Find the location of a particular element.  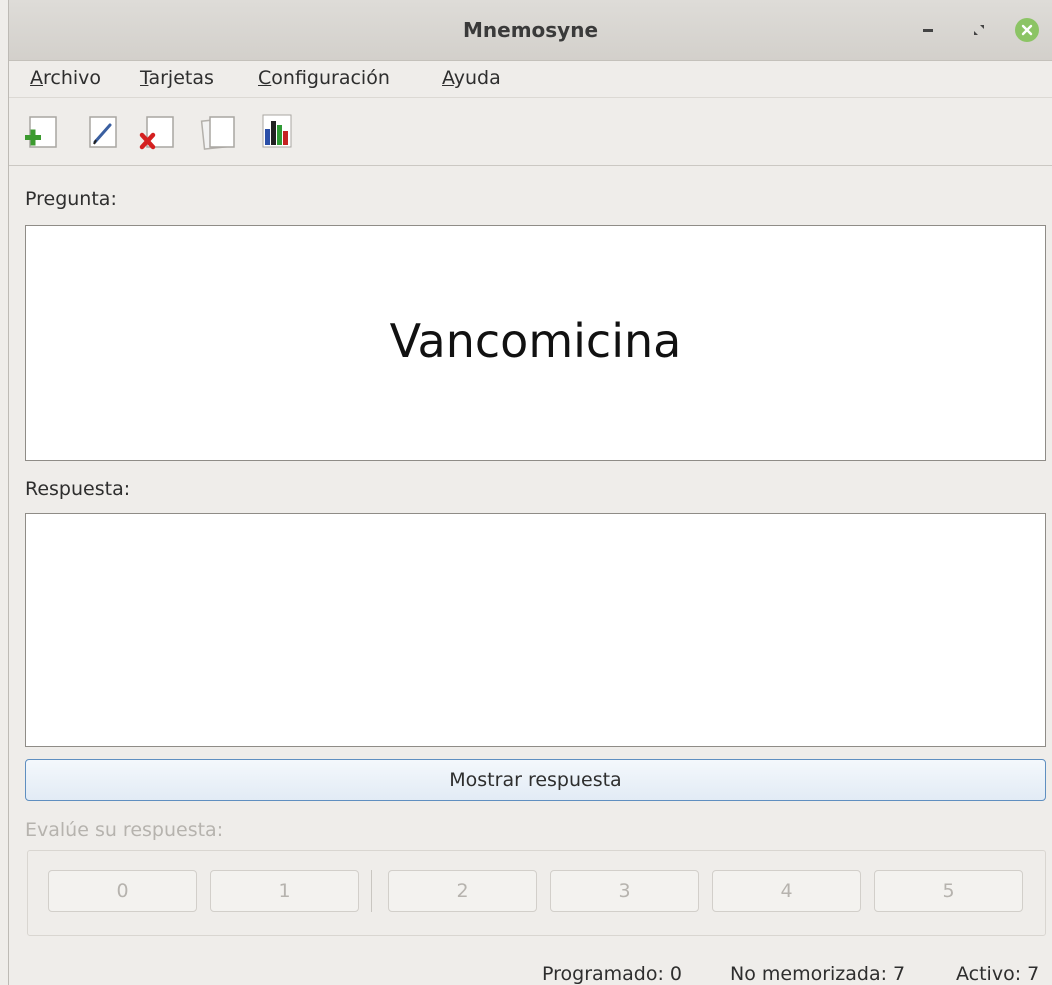

minimize-icon is located at coordinates (928, 30).